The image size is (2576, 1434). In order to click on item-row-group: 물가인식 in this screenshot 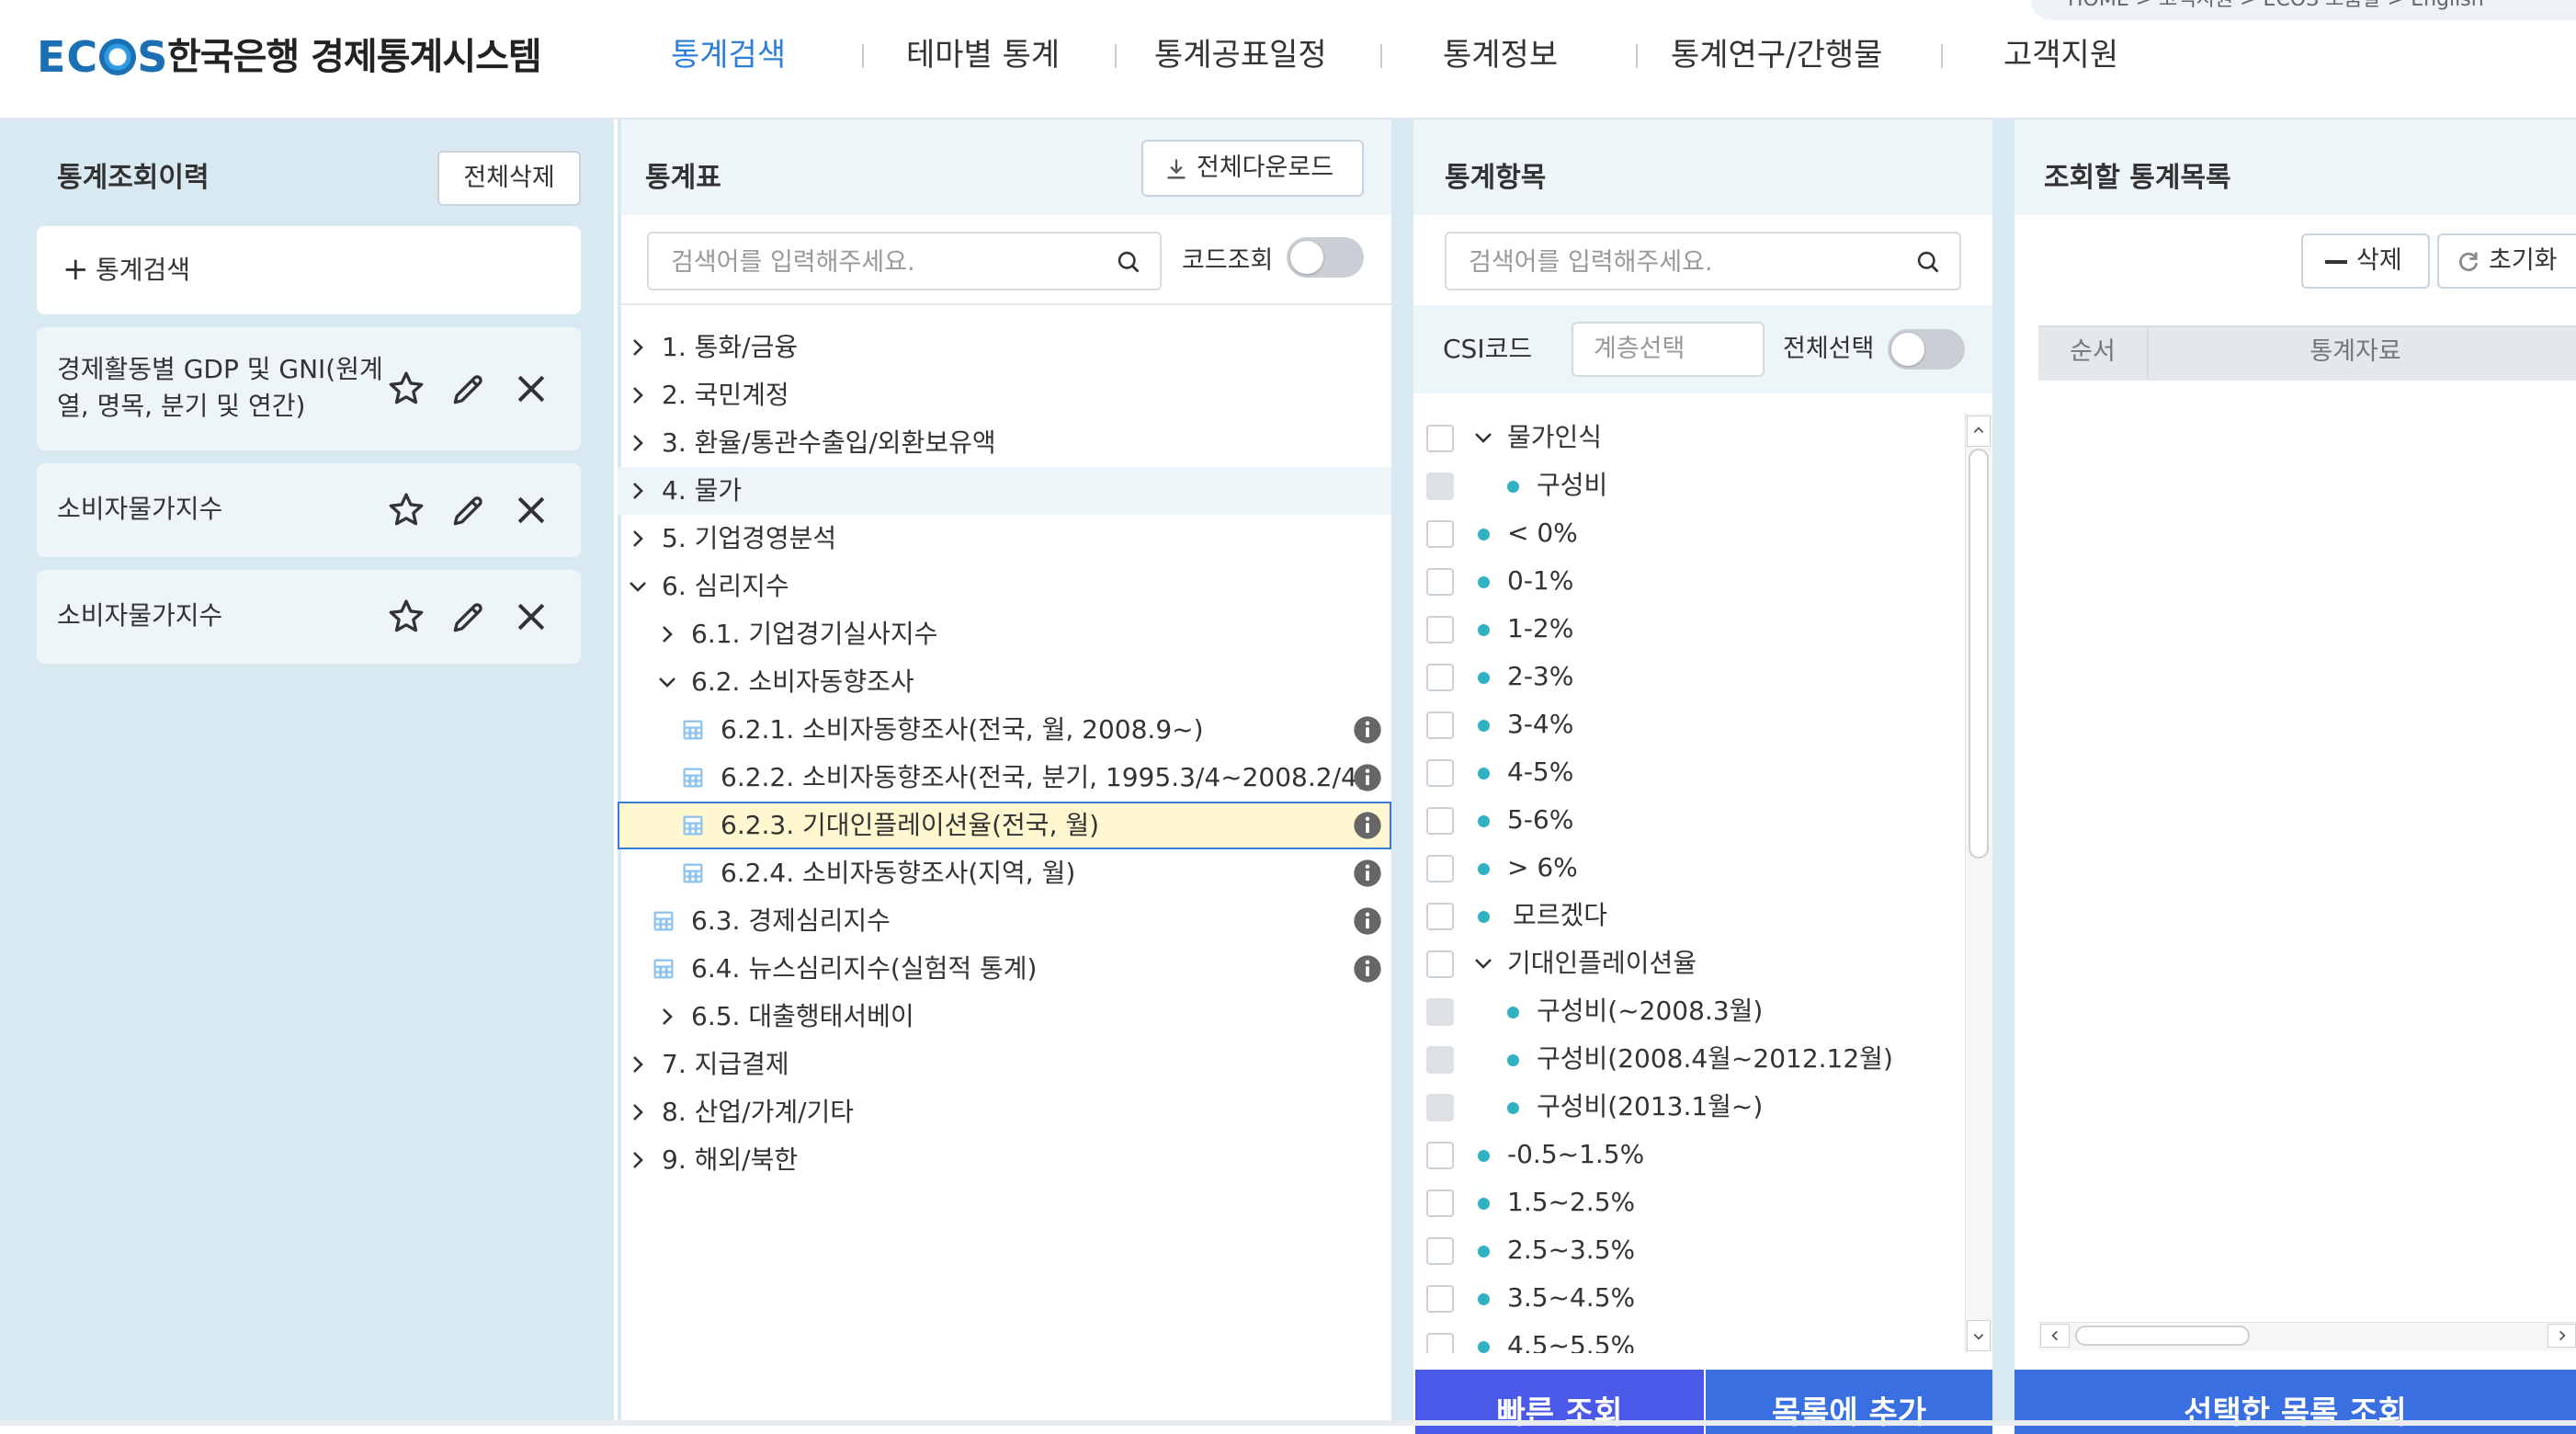, I will do `click(1689, 437)`.